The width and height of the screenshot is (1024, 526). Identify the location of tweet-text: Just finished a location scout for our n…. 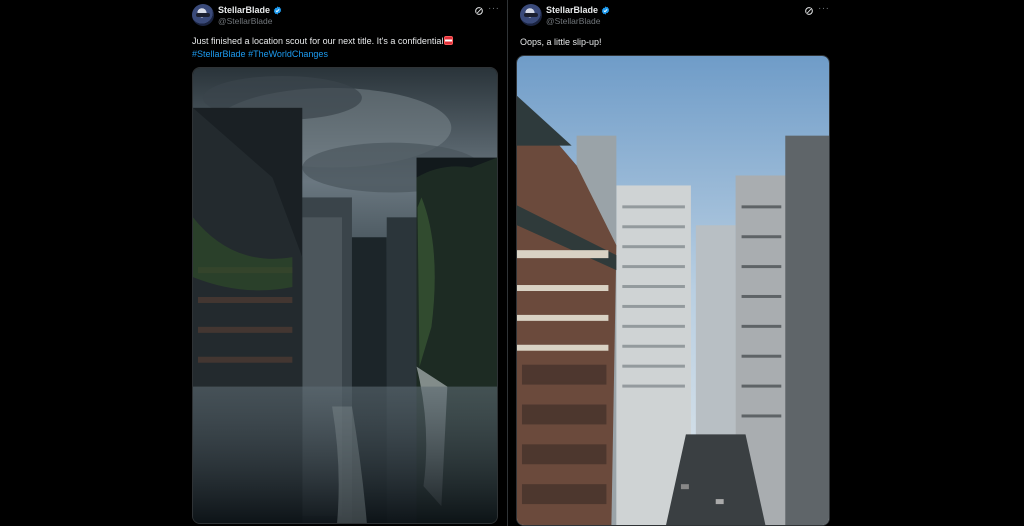
(323, 48).